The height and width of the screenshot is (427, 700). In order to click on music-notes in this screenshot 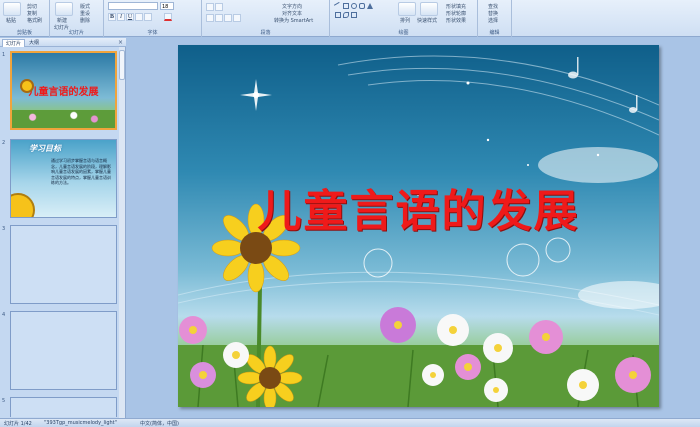, I will do `click(603, 85)`.